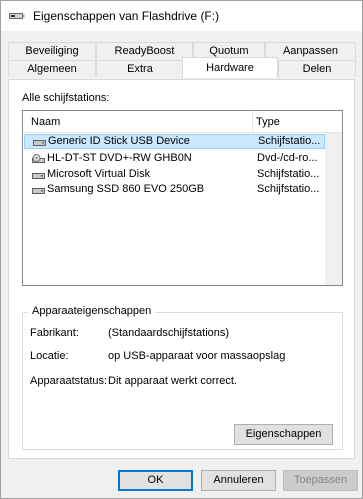 This screenshot has height=499, width=363. I want to click on manufacturer-value: (Standaardschijfstations), so click(169, 333).